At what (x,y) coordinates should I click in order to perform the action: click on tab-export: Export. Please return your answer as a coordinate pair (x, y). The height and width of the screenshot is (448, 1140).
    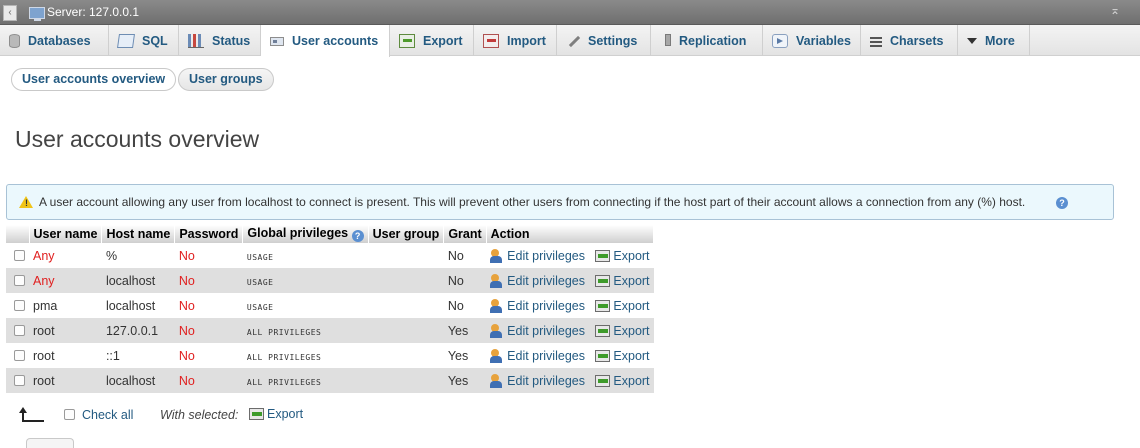
    Looking at the image, I should click on (432, 40).